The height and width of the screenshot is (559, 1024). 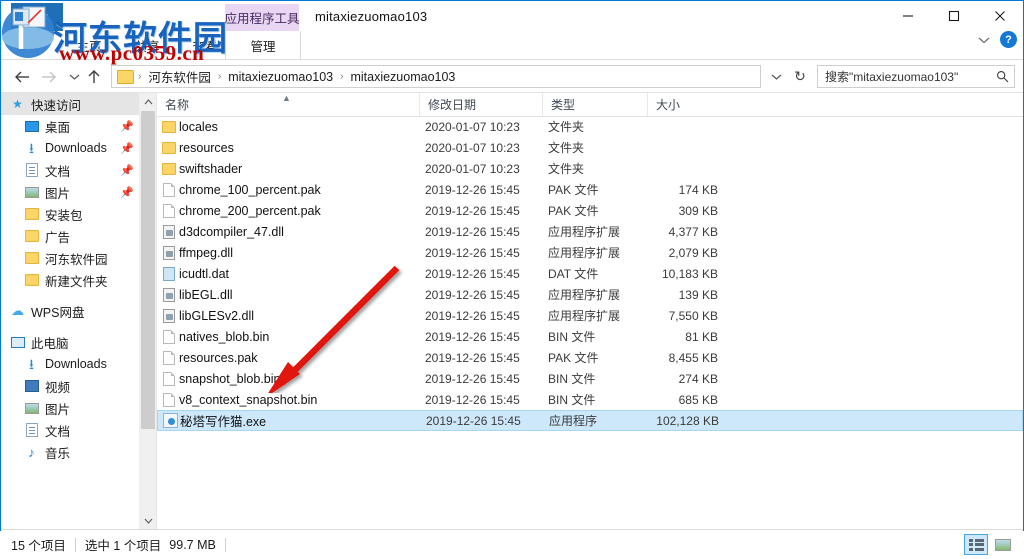 What do you see at coordinates (70, 408) in the screenshot?
I see `sidebar-item-15: 图片` at bounding box center [70, 408].